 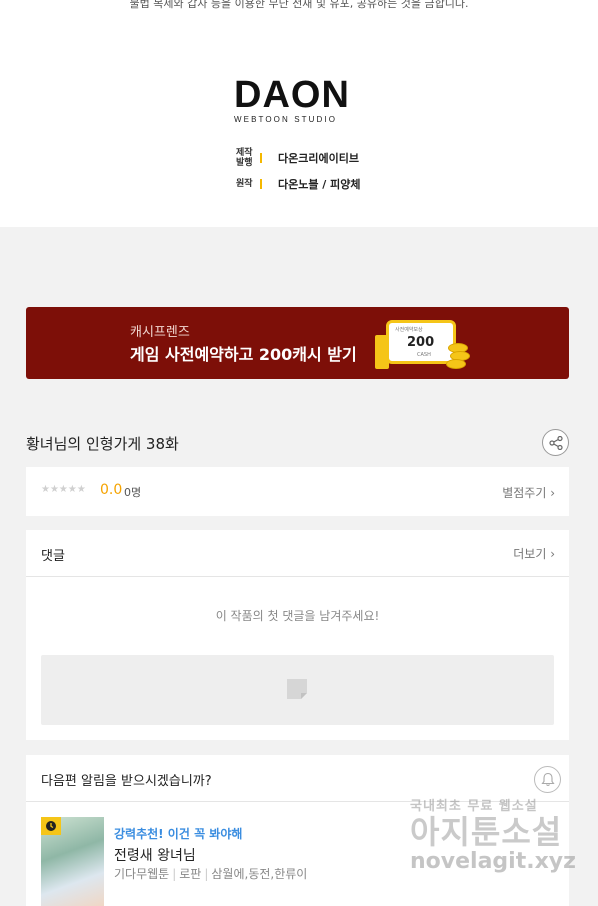 What do you see at coordinates (486, 832) in the screenshot?
I see `watermark-line2: 아지툰소설` at bounding box center [486, 832].